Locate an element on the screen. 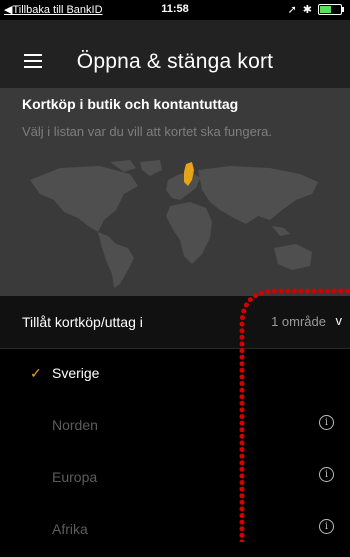 This screenshot has width=350, height=557. region-label: Sverige is located at coordinates (76, 373).